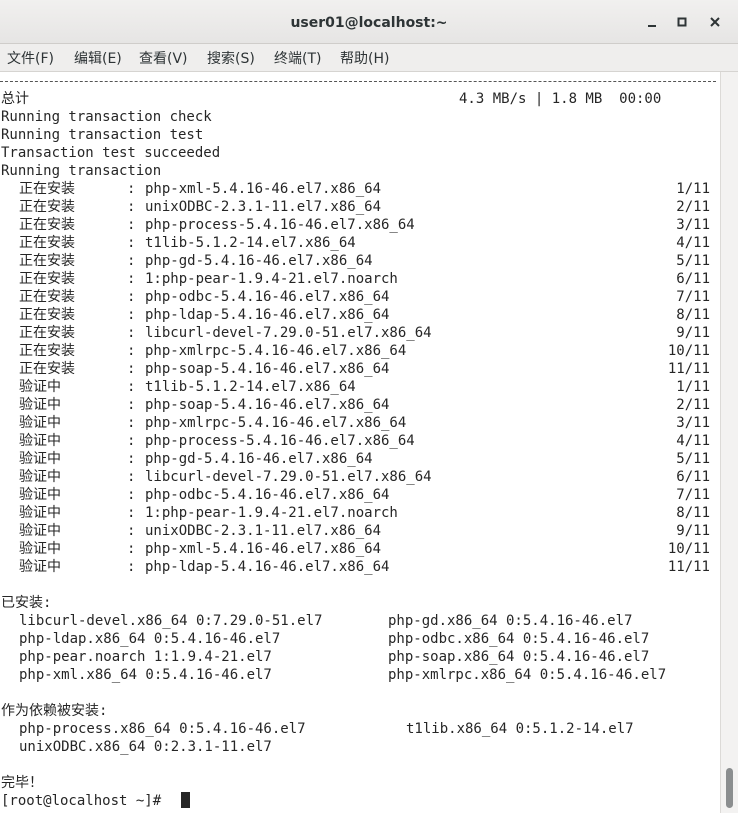 Image resolution: width=738 pixels, height=813 pixels. What do you see at coordinates (693, 243) in the screenshot?
I see `step-progress: 4/11` at bounding box center [693, 243].